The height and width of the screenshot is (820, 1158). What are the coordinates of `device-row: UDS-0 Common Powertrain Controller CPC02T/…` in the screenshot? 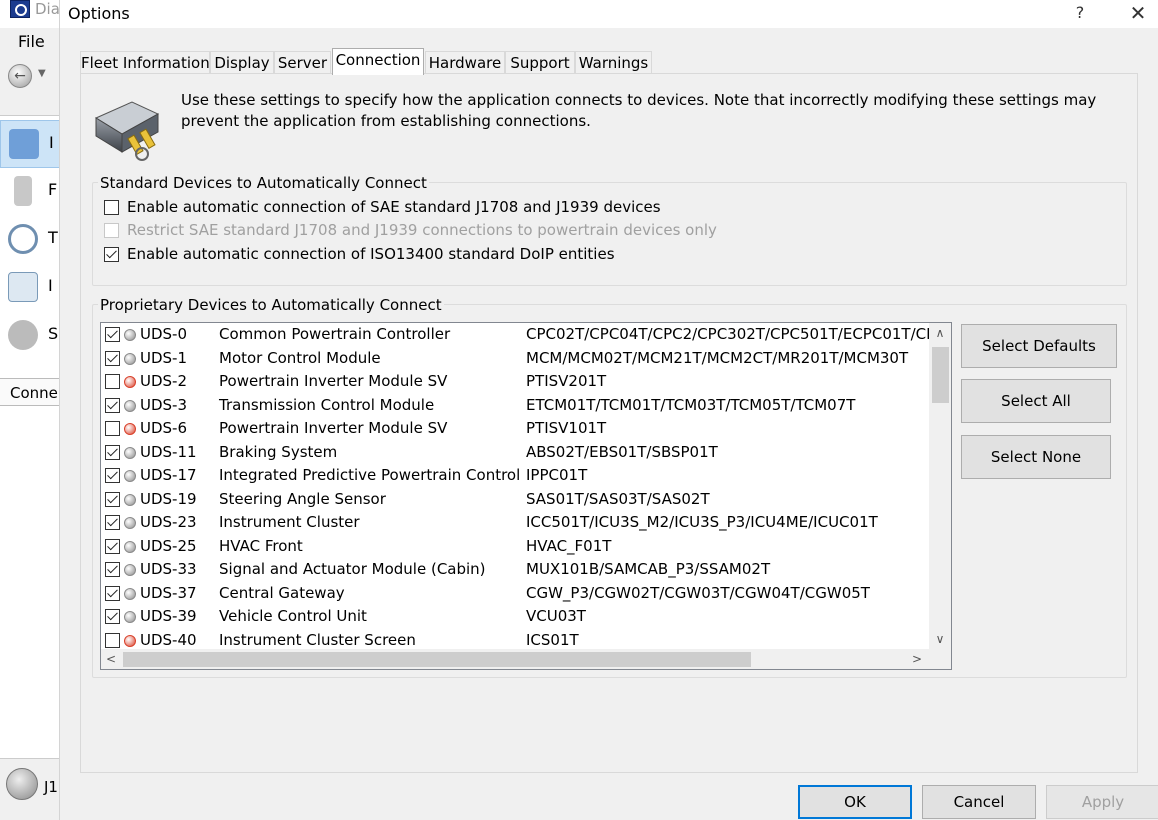 It's located at (515, 335).